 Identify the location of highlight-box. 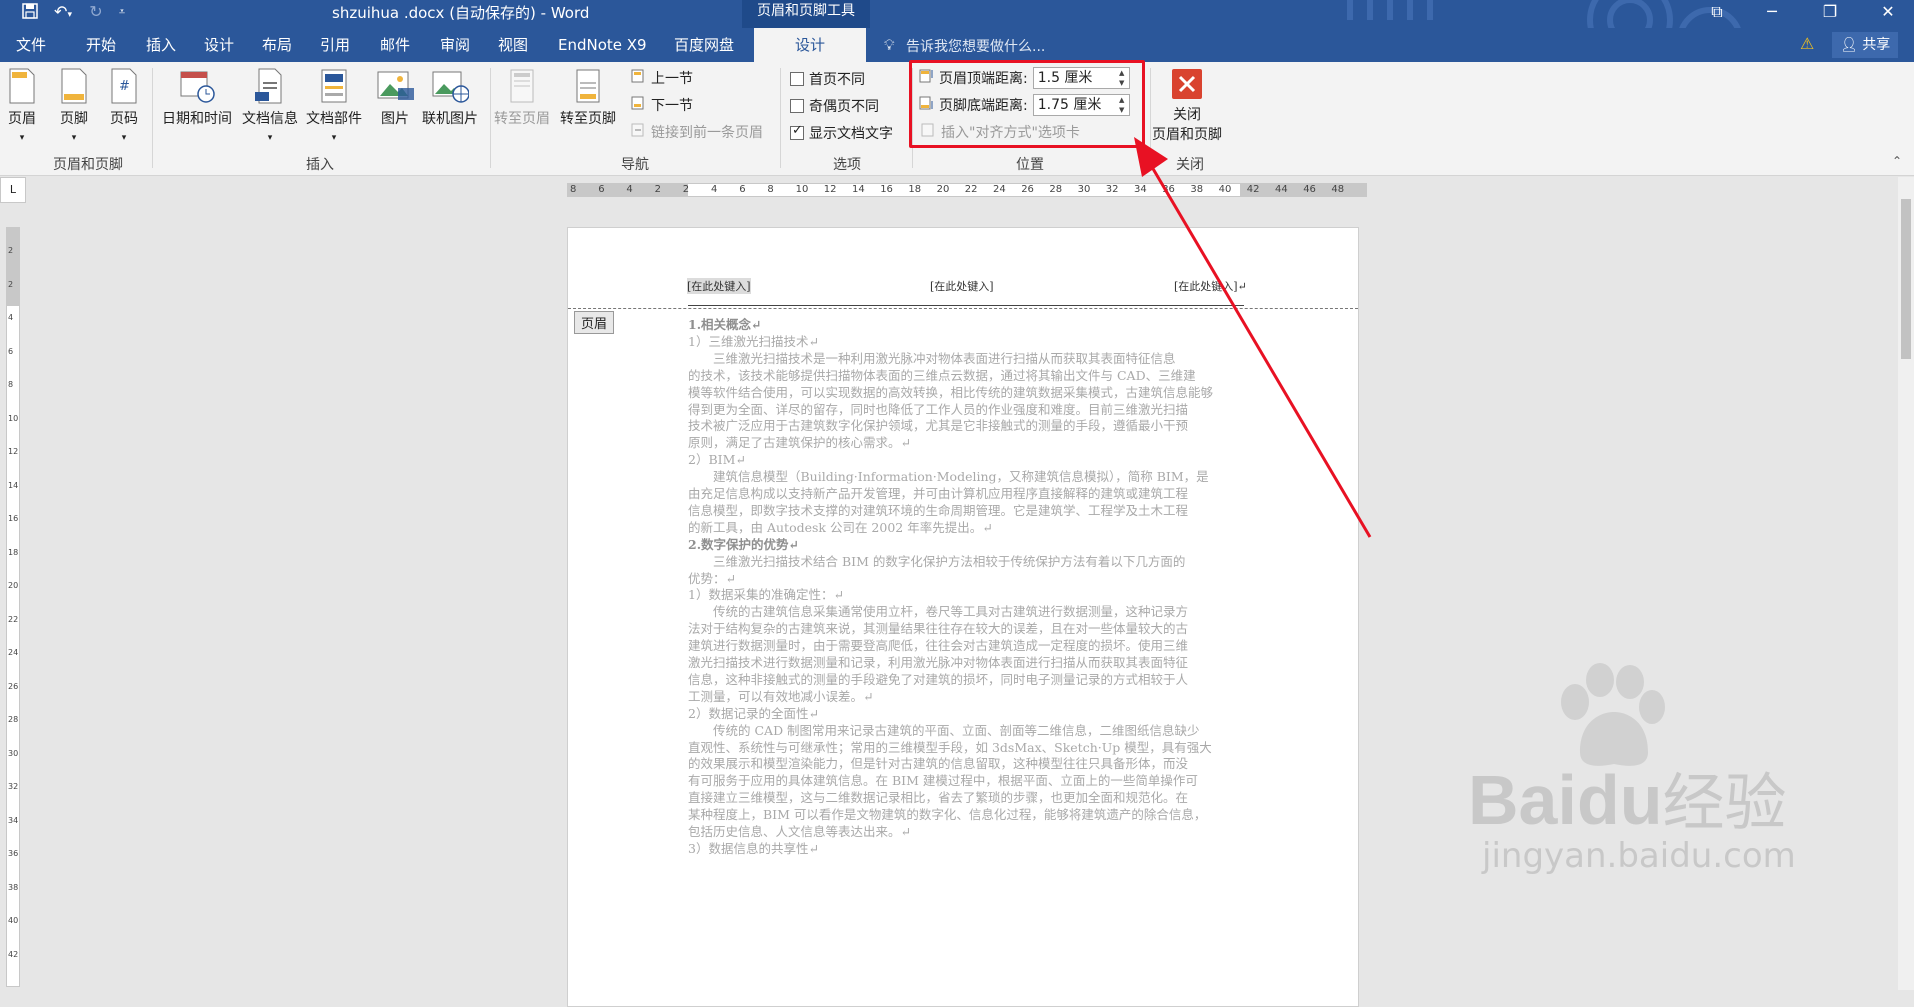
(1027, 104).